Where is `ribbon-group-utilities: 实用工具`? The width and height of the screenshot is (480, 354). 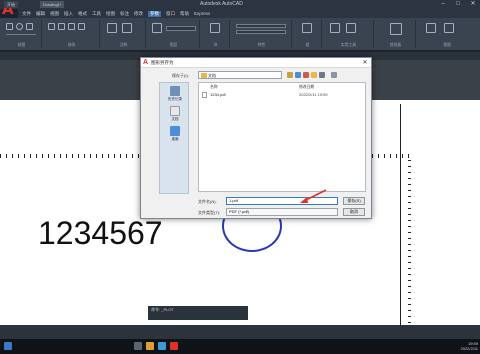 ribbon-group-utilities: 实用工具 is located at coordinates (349, 34).